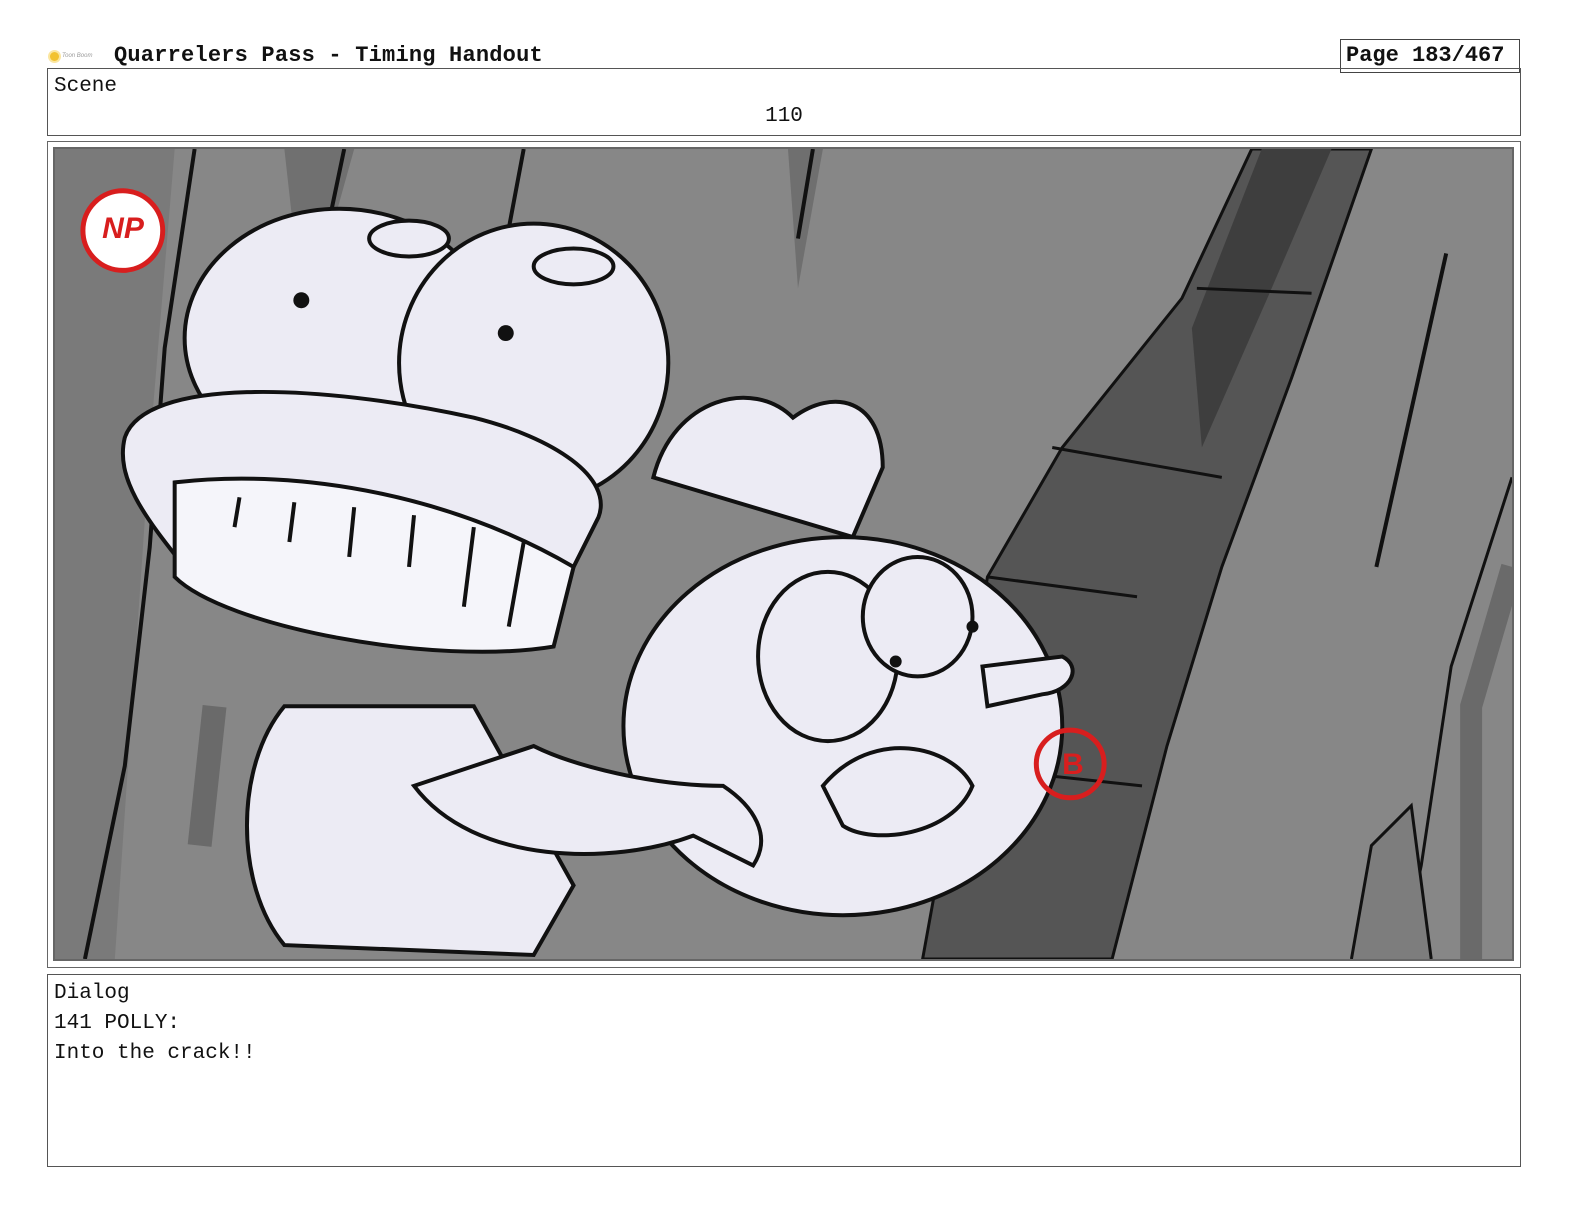  I want to click on dialog-box: Dialog 141 POLLY: Into the crack!!, so click(784, 1070).